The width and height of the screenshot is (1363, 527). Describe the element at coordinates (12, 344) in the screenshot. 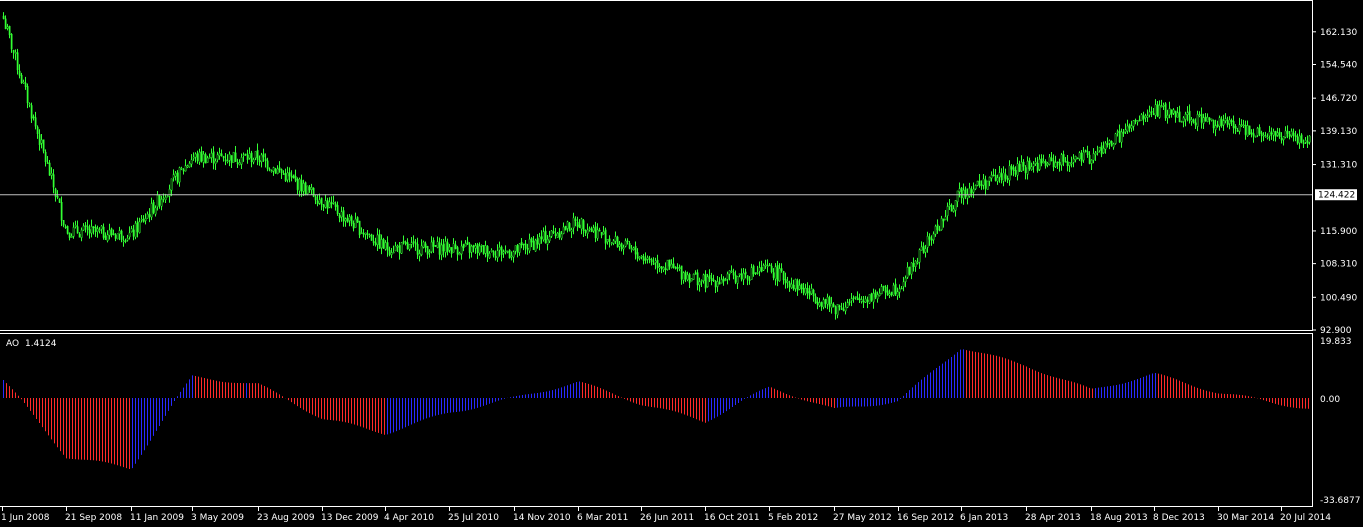

I see `indicator-short-name: AO` at that location.